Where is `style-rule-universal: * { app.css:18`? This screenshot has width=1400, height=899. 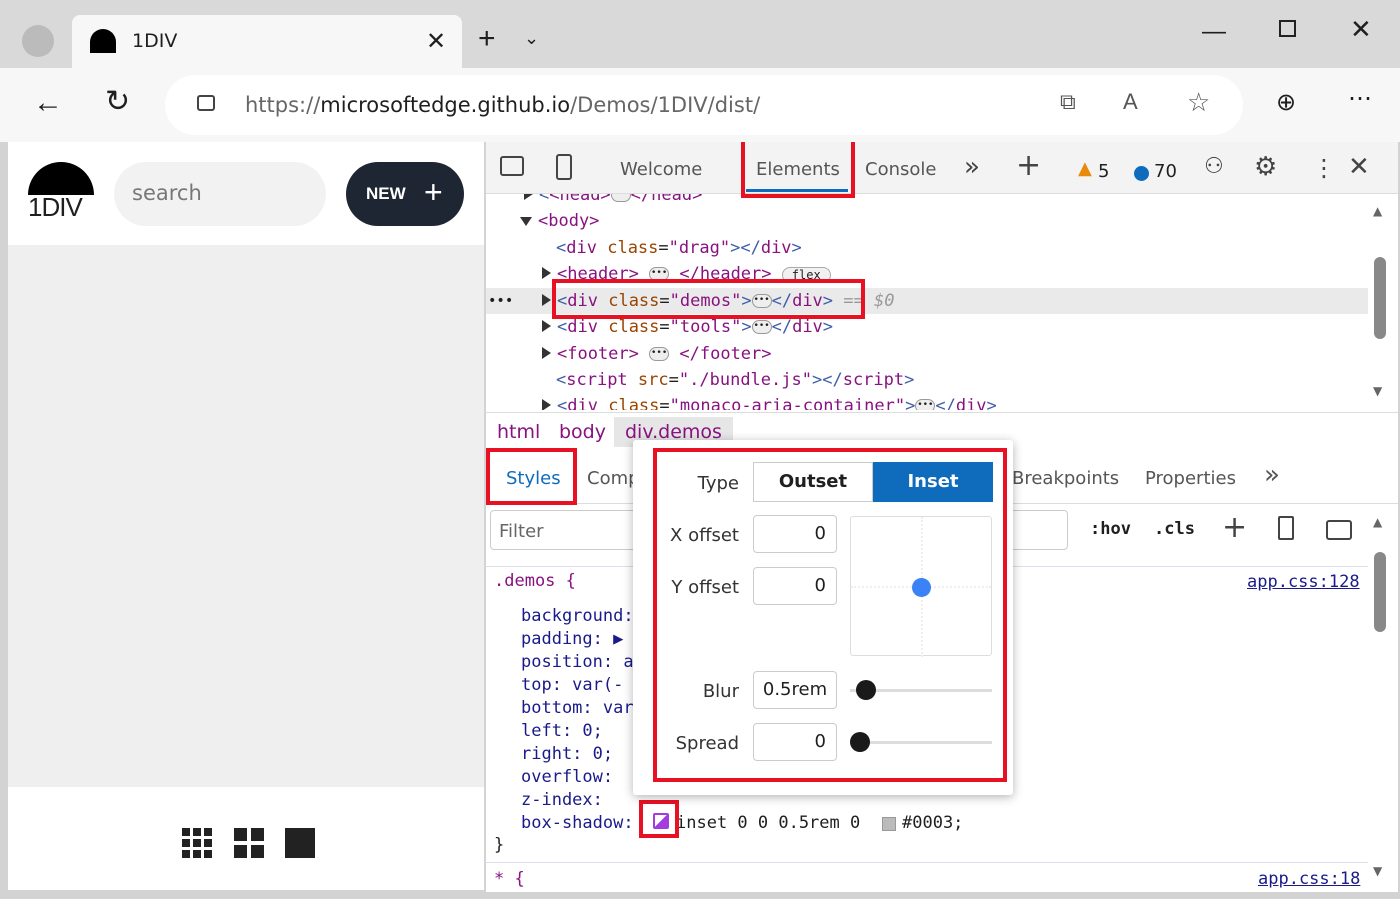 style-rule-universal: * { app.css:18 is located at coordinates (927, 877).